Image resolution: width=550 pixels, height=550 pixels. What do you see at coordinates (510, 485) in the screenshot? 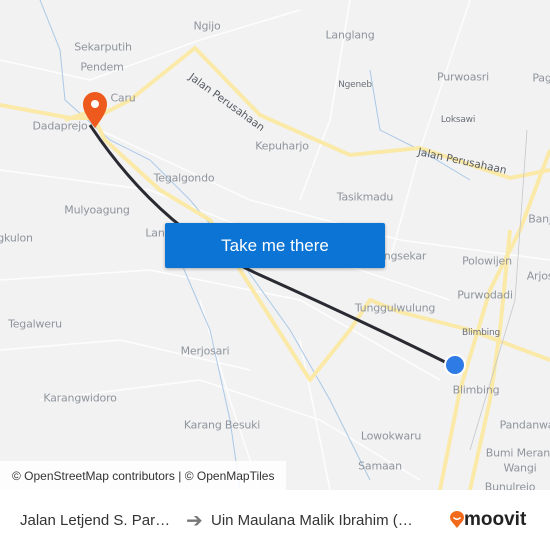
I see `map-label: Bunulrejo` at bounding box center [510, 485].